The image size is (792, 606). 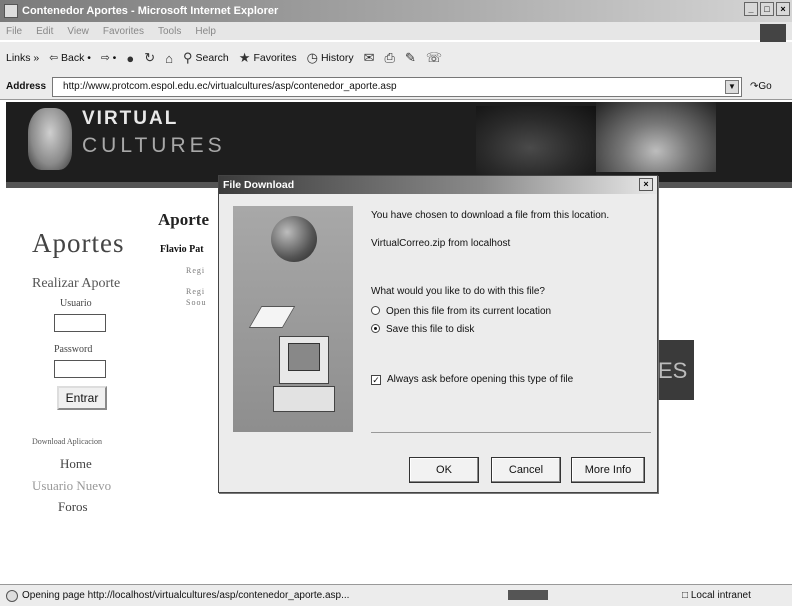 What do you see at coordinates (312, 57) in the screenshot?
I see `history-icon: ◷` at bounding box center [312, 57].